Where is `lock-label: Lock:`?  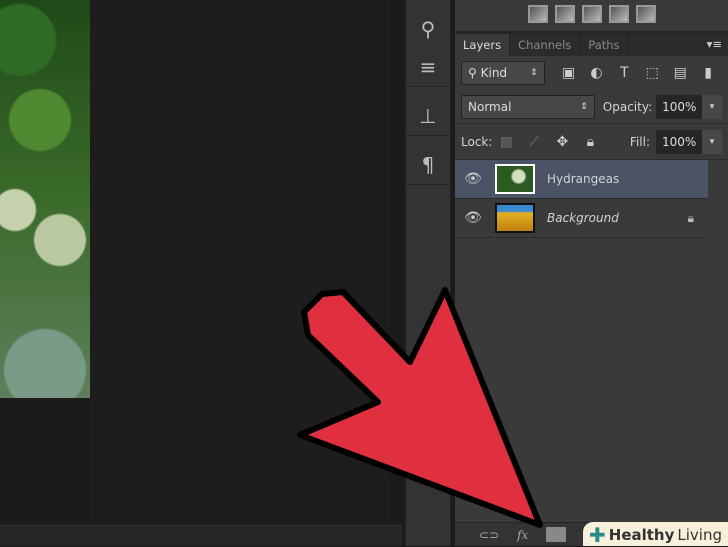
lock-label: Lock: is located at coordinates (477, 141).